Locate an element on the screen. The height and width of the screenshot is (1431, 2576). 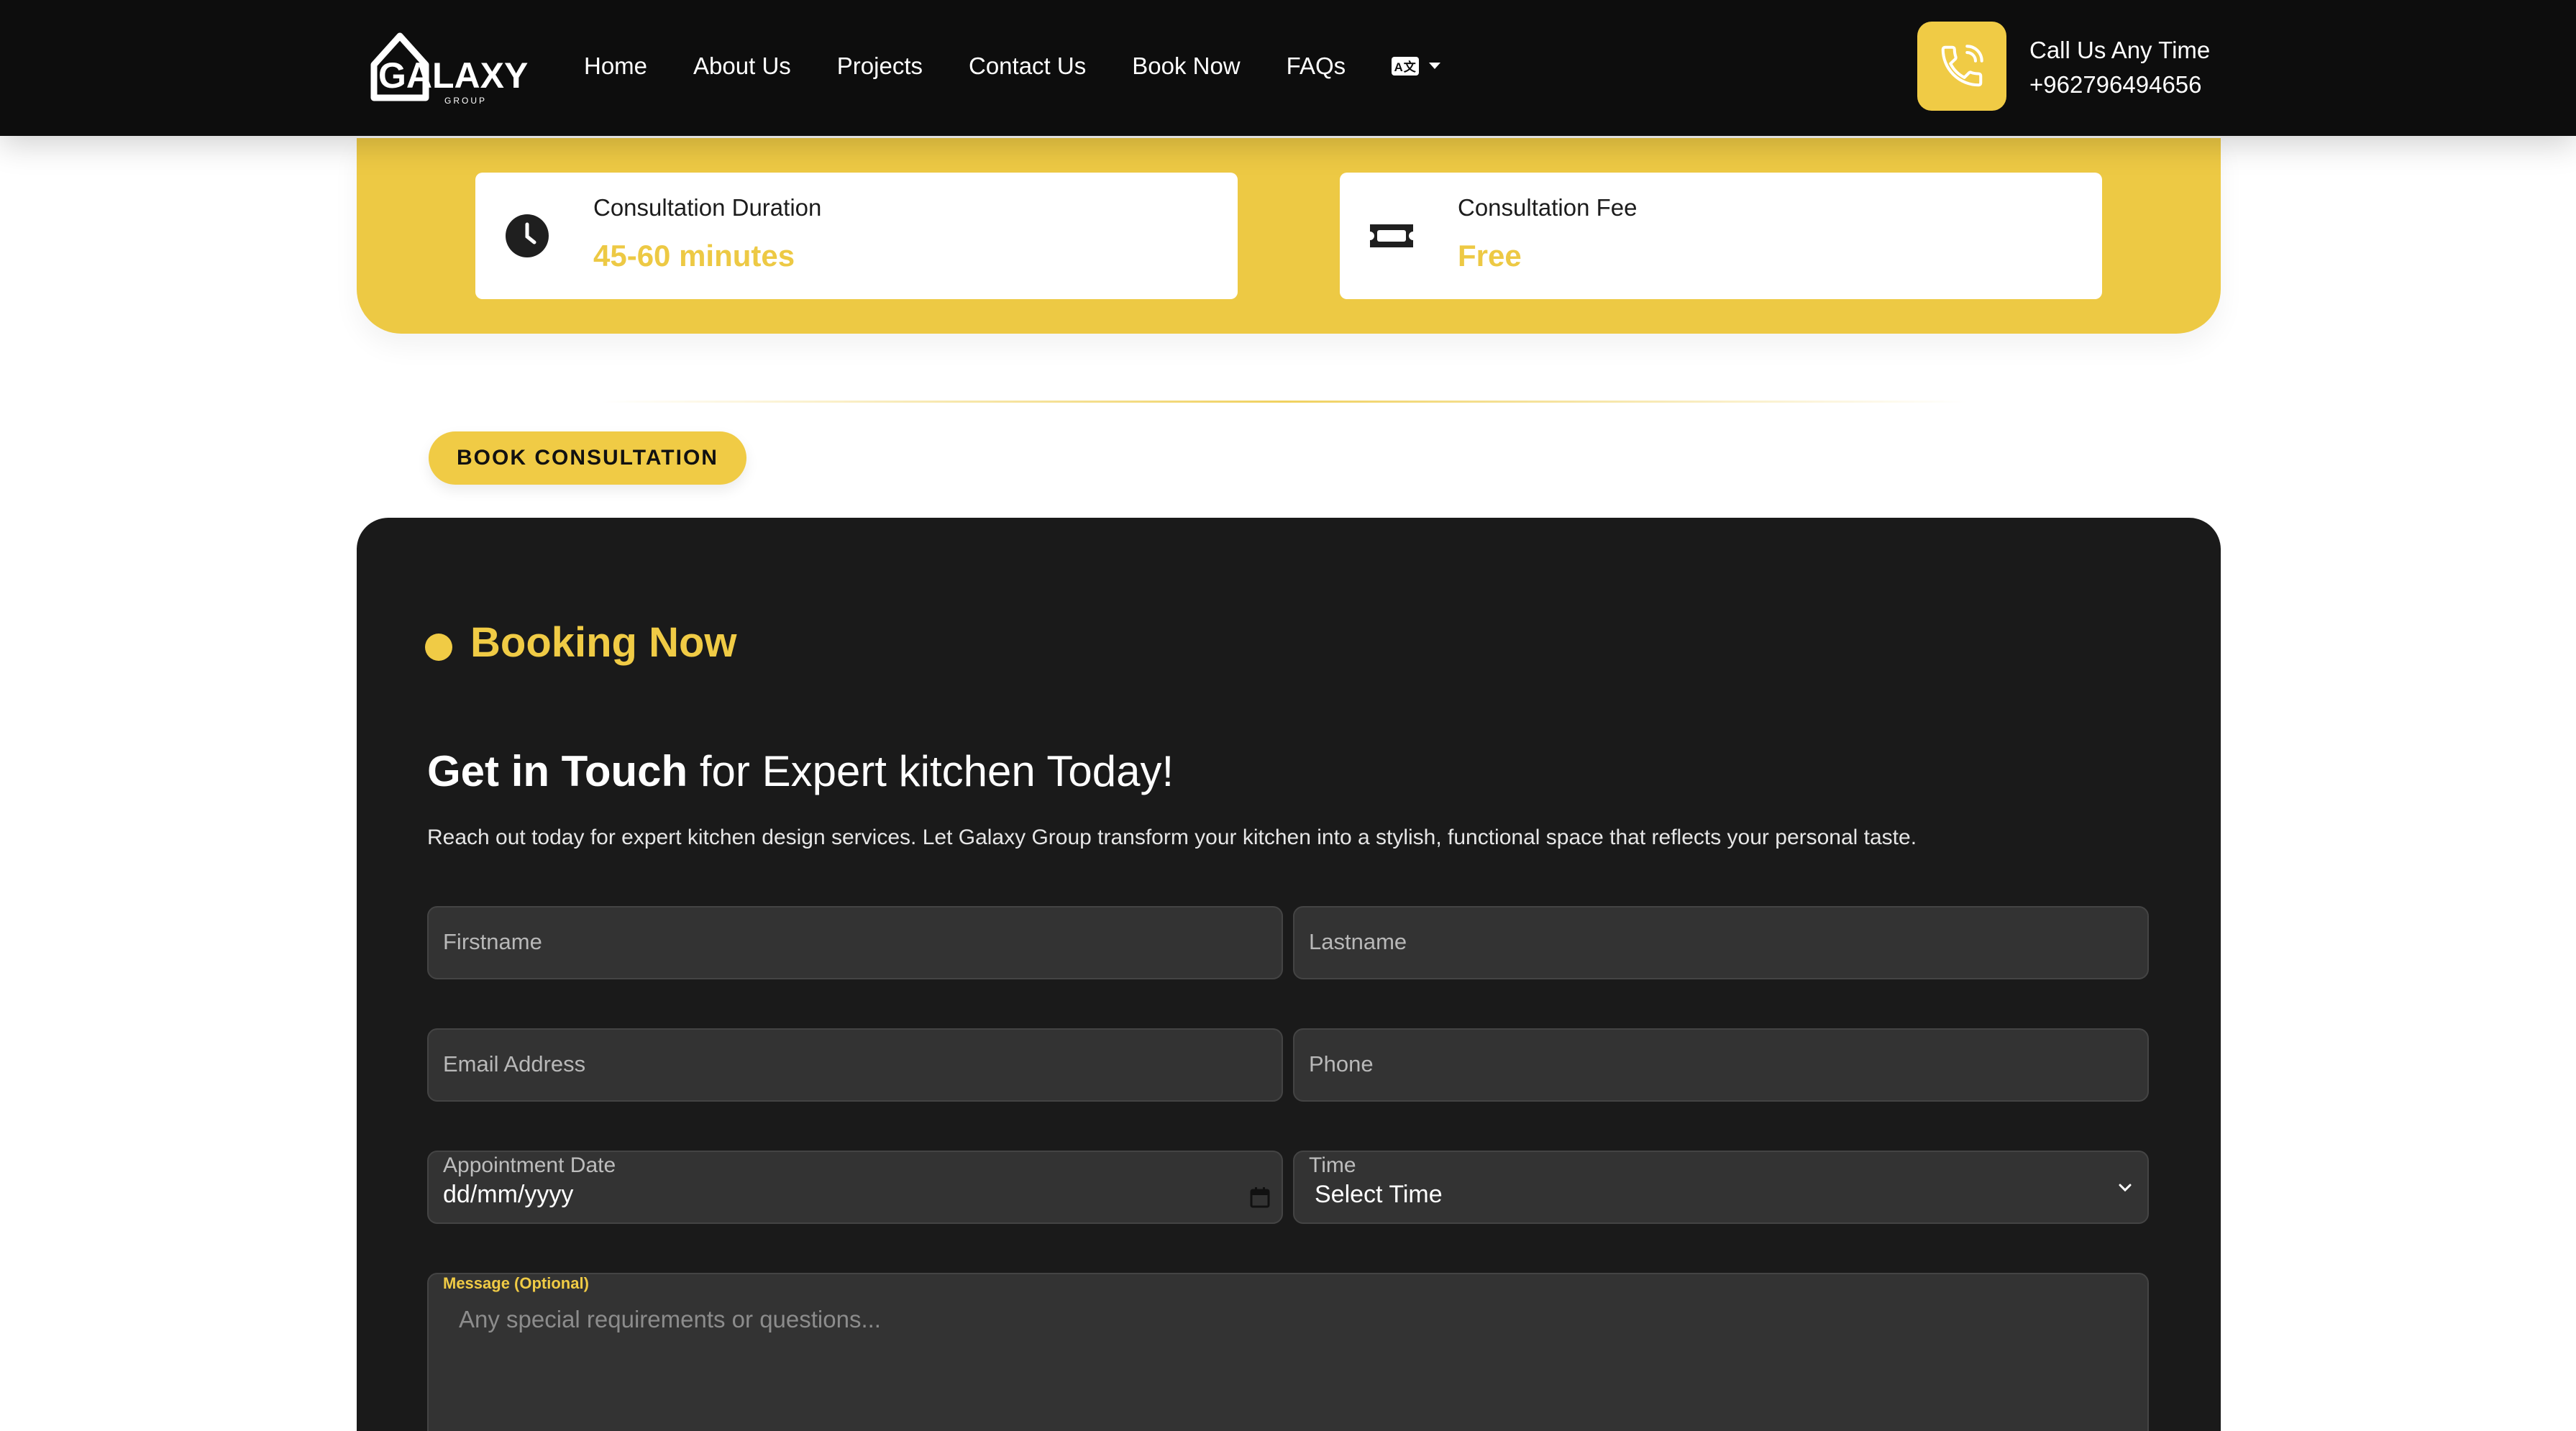
time-select: Time Select Time is located at coordinates (1721, 1187).